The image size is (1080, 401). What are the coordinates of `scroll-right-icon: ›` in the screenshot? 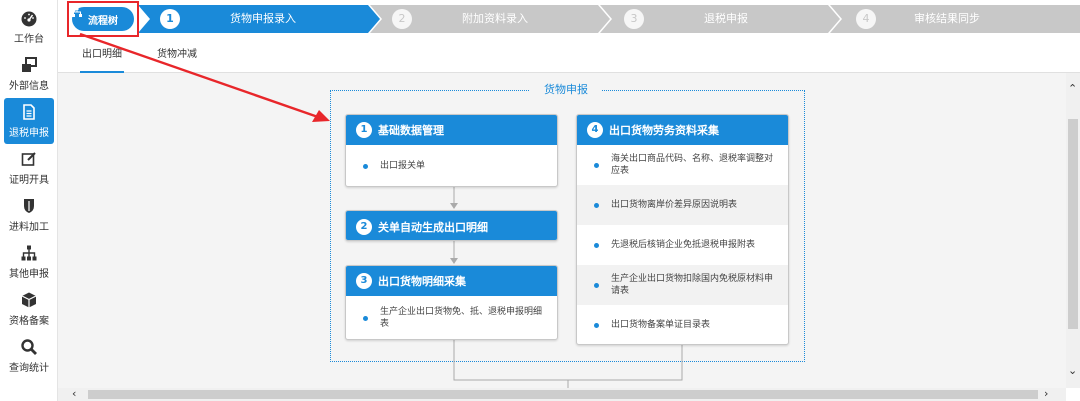 It's located at (1046, 394).